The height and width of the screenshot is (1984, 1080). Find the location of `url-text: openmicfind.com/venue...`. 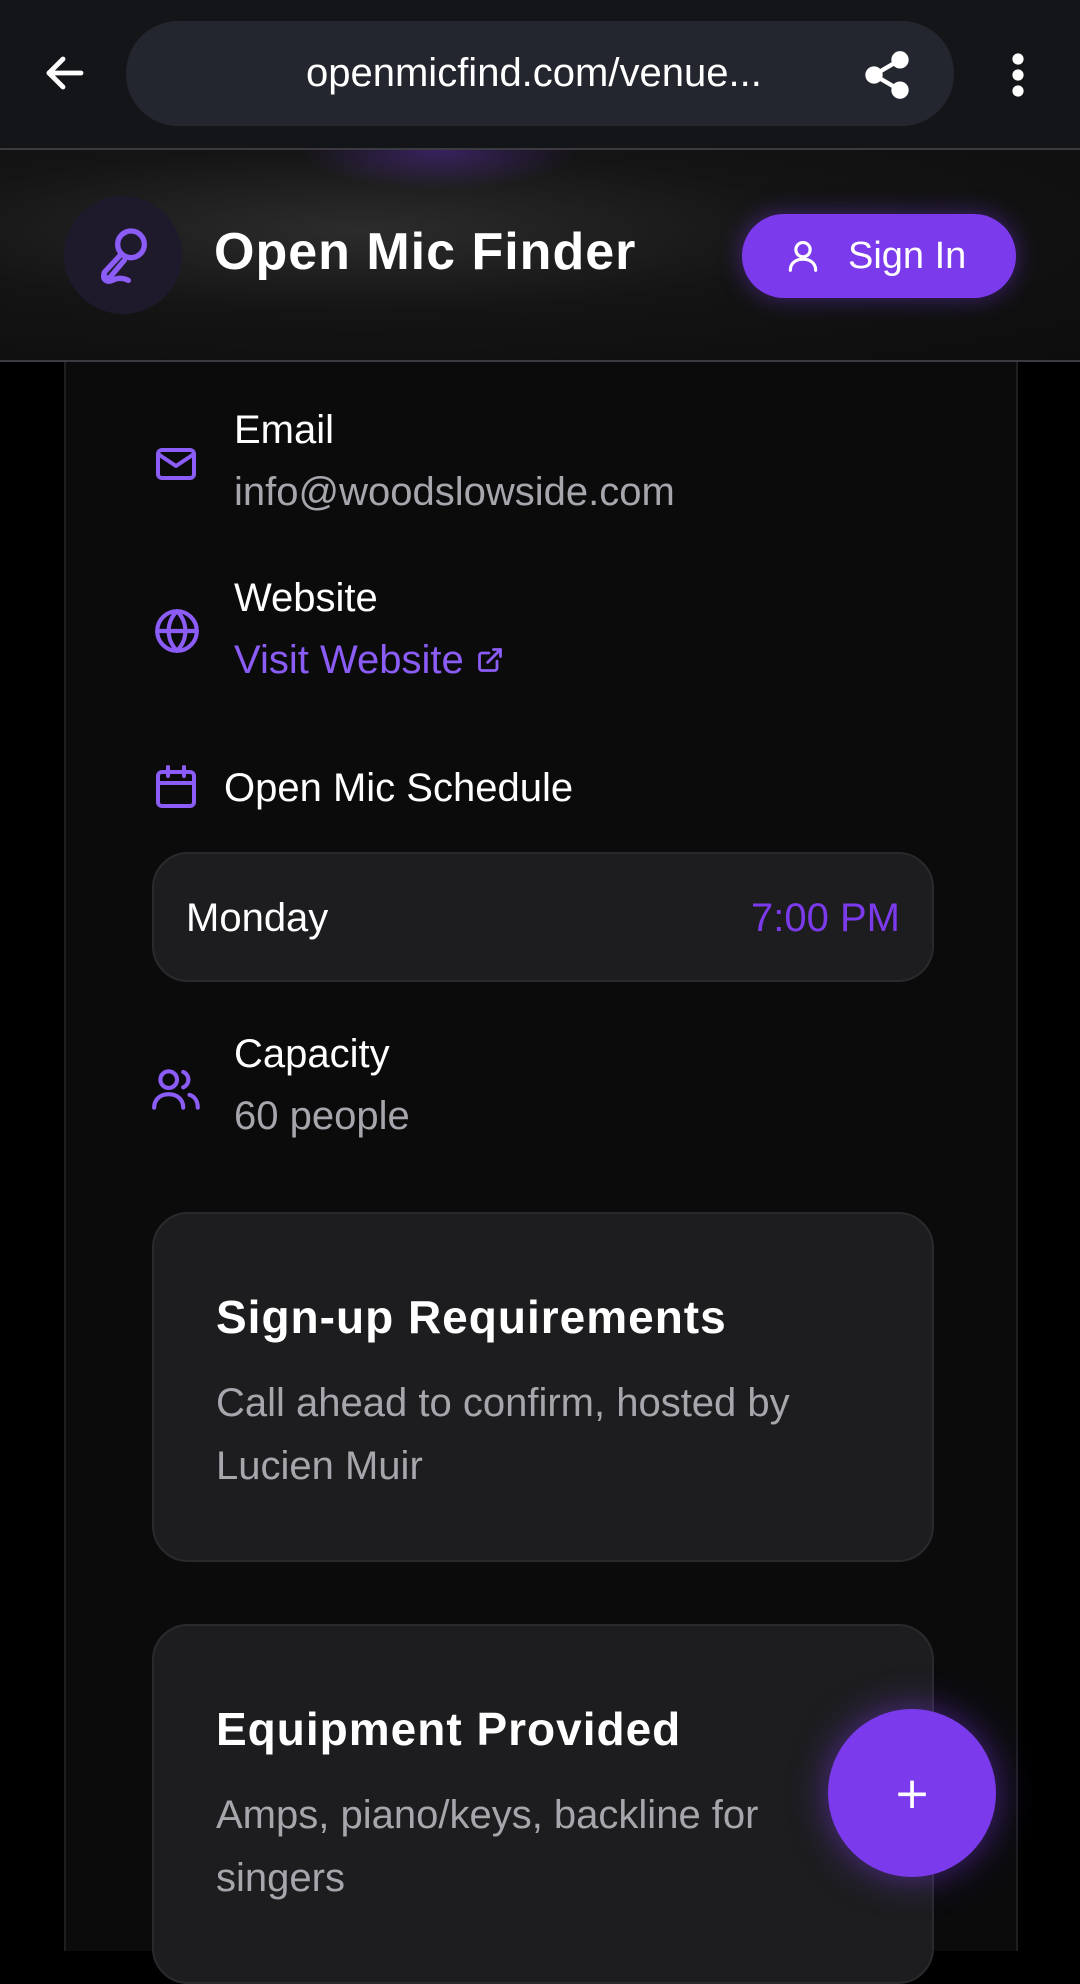

url-text: openmicfind.com/venue... is located at coordinates (534, 73).